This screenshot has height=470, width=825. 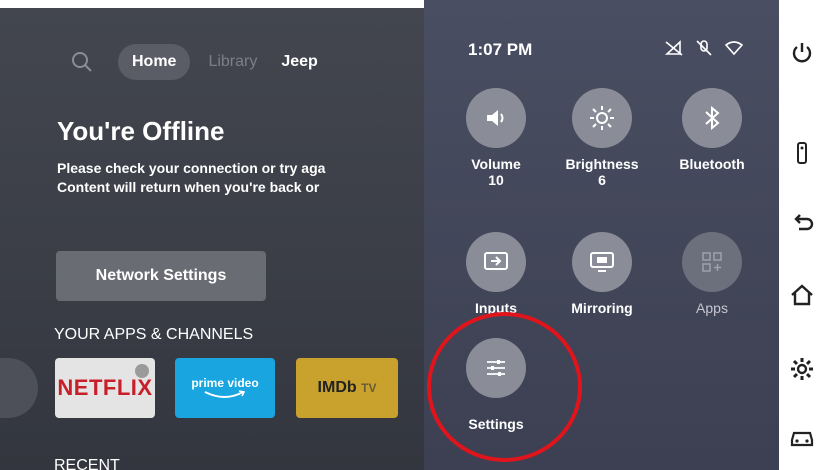 I want to click on volume-value: 10, so click(x=496, y=180).